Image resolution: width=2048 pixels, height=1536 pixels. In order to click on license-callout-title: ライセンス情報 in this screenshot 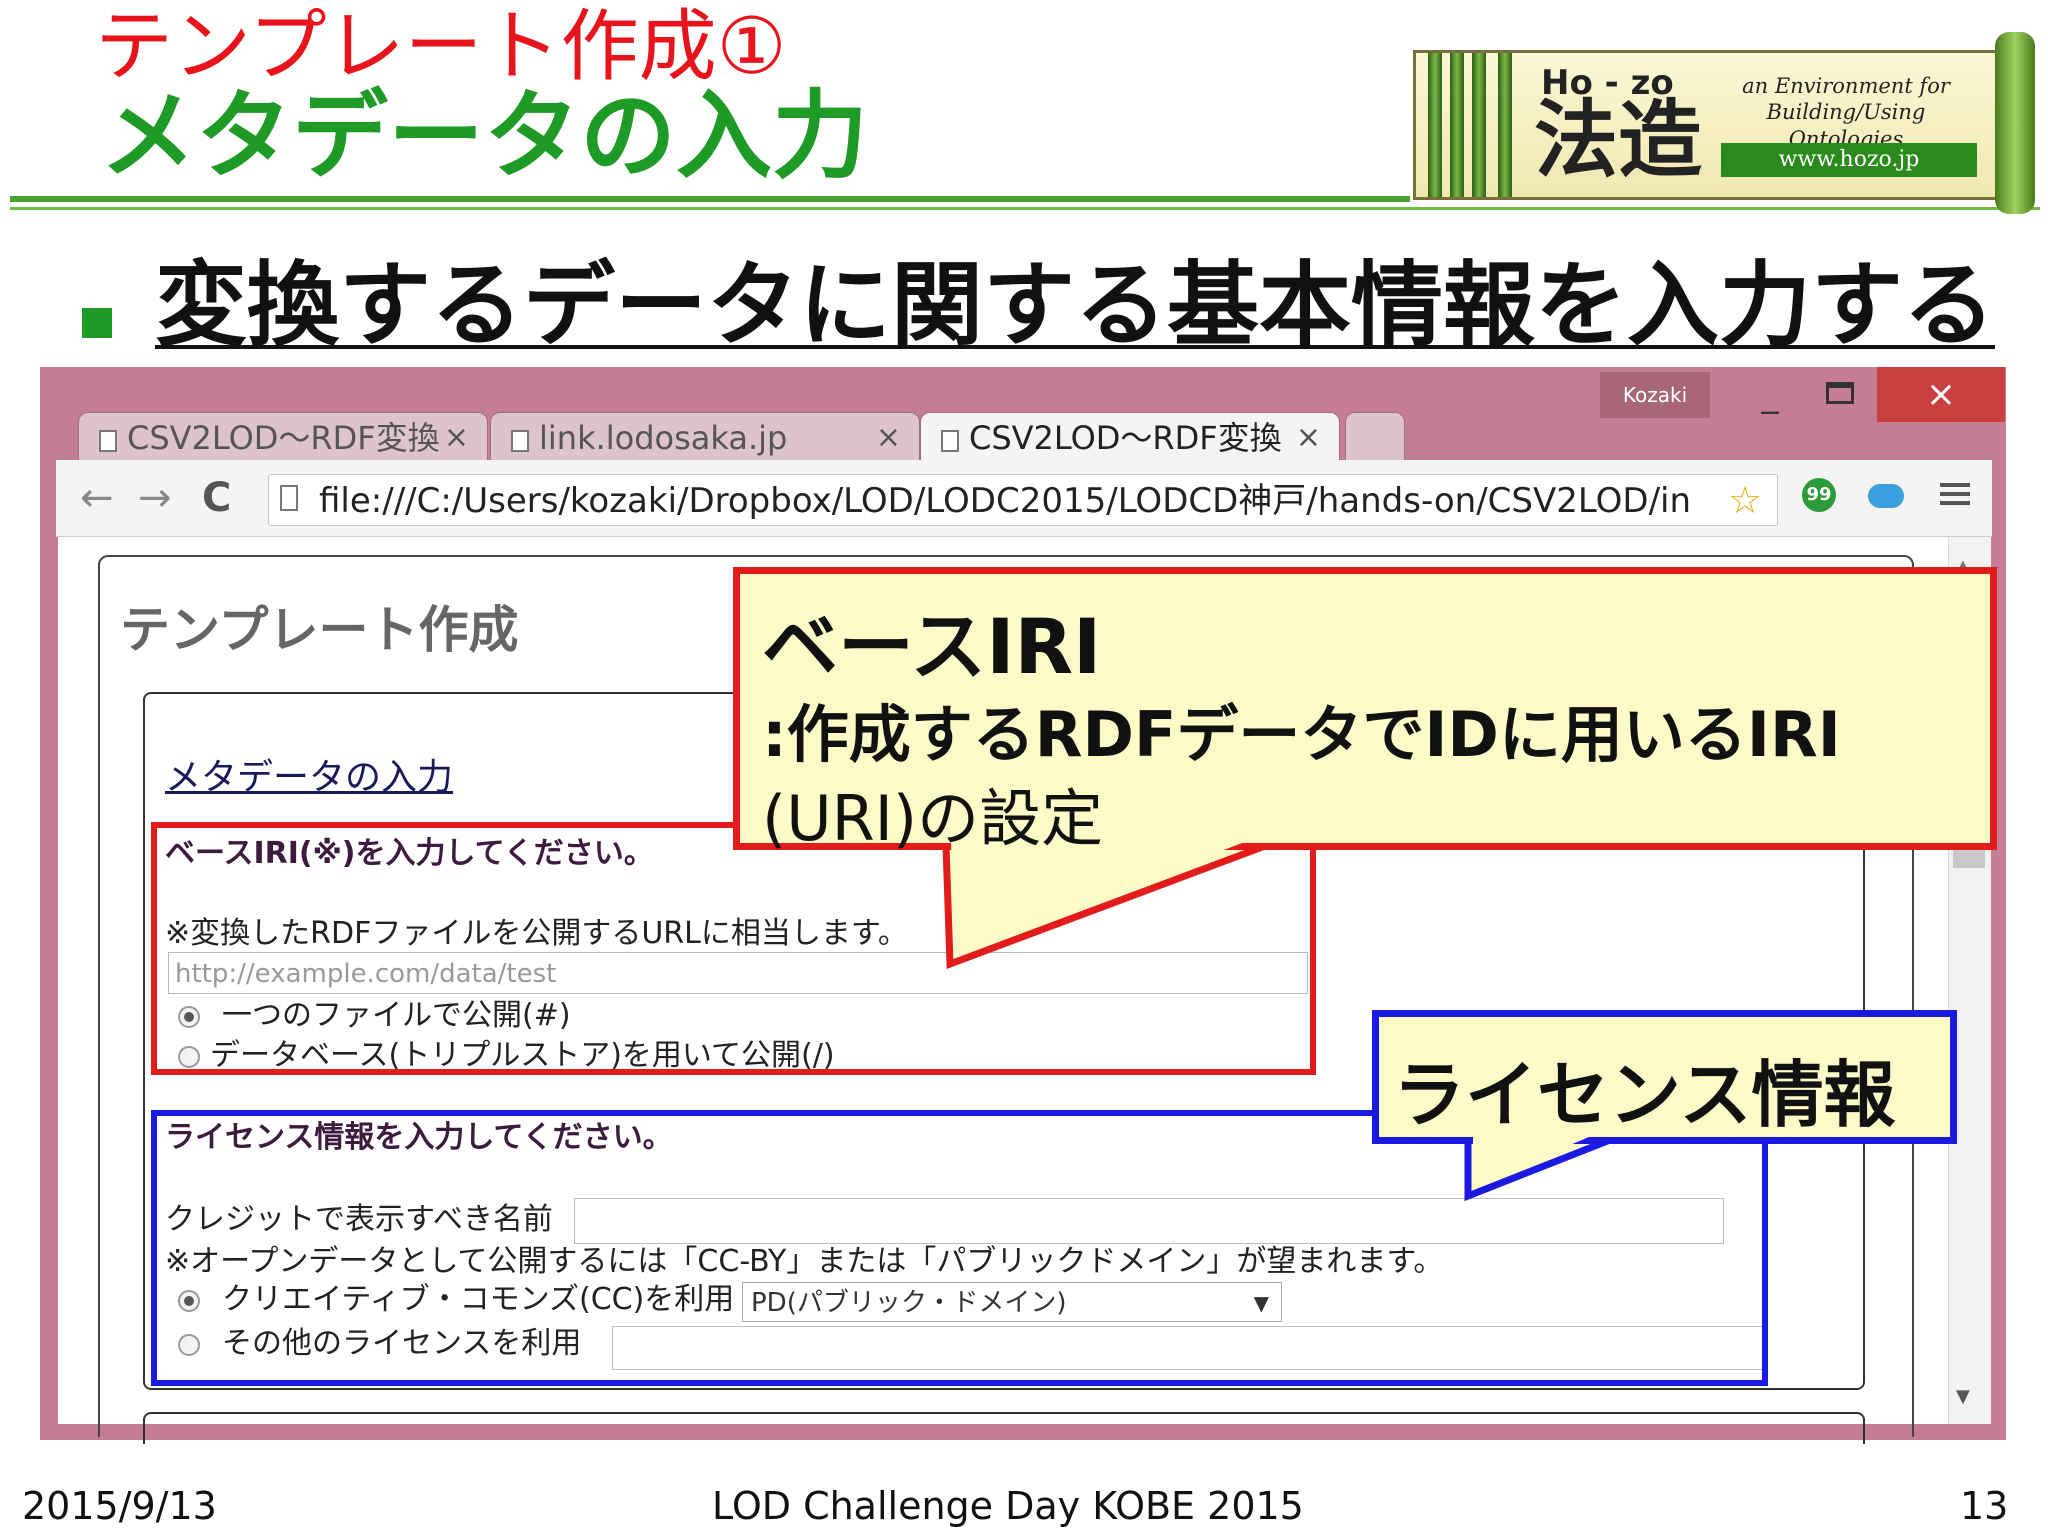, I will do `click(1644, 1095)`.